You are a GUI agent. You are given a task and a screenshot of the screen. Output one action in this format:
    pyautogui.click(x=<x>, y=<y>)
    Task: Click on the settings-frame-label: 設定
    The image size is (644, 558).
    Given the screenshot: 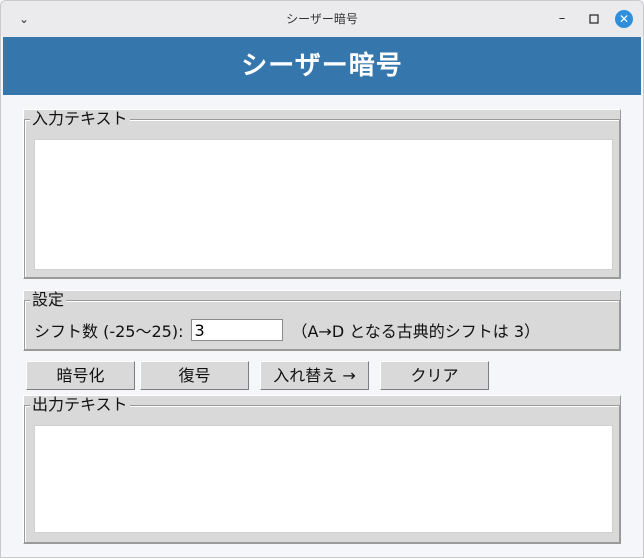 What is the action you would take?
    pyautogui.click(x=48, y=299)
    